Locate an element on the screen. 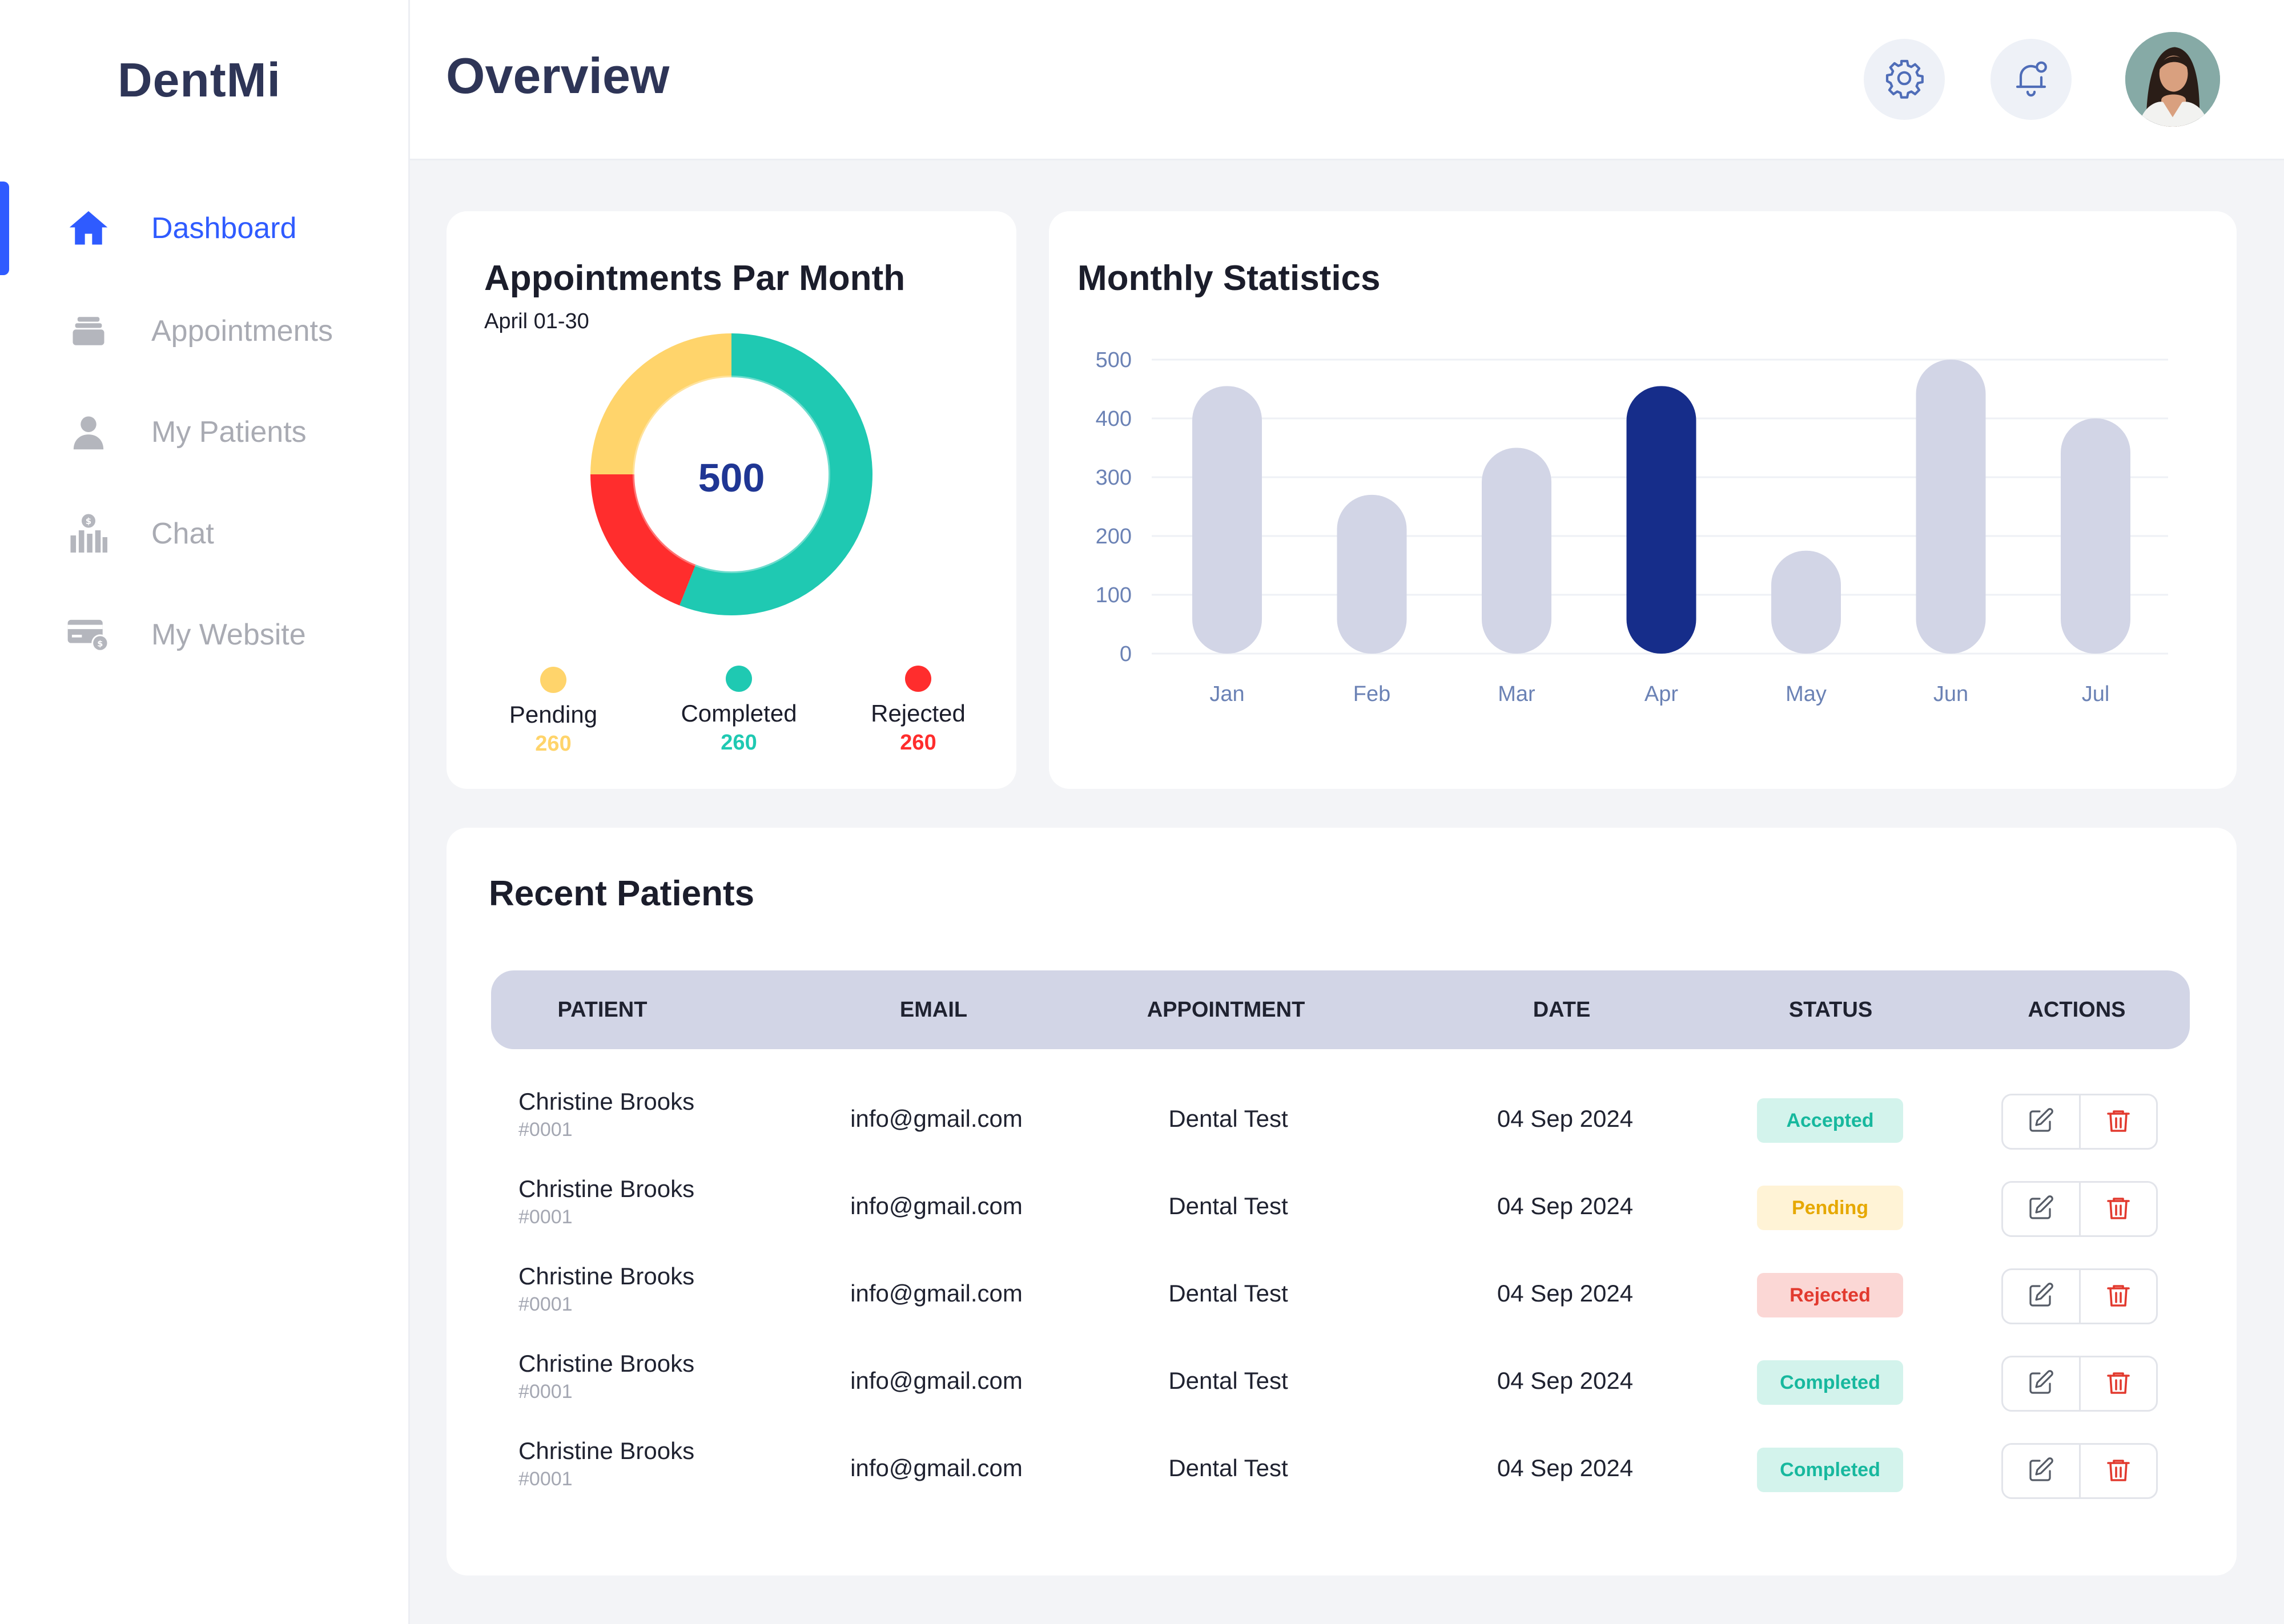 Image resolution: width=2284 pixels, height=1624 pixels. sidebar-item-dashboard: Dashboard is located at coordinates (225, 229).